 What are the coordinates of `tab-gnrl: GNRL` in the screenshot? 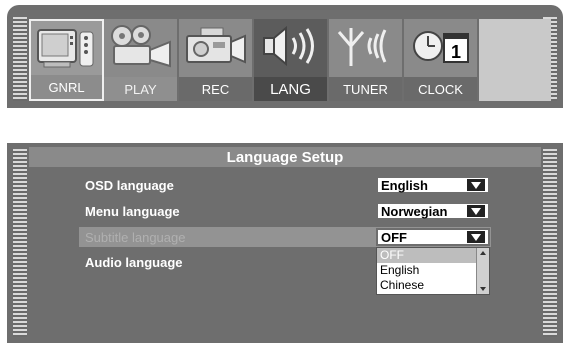 It's located at (66, 60).